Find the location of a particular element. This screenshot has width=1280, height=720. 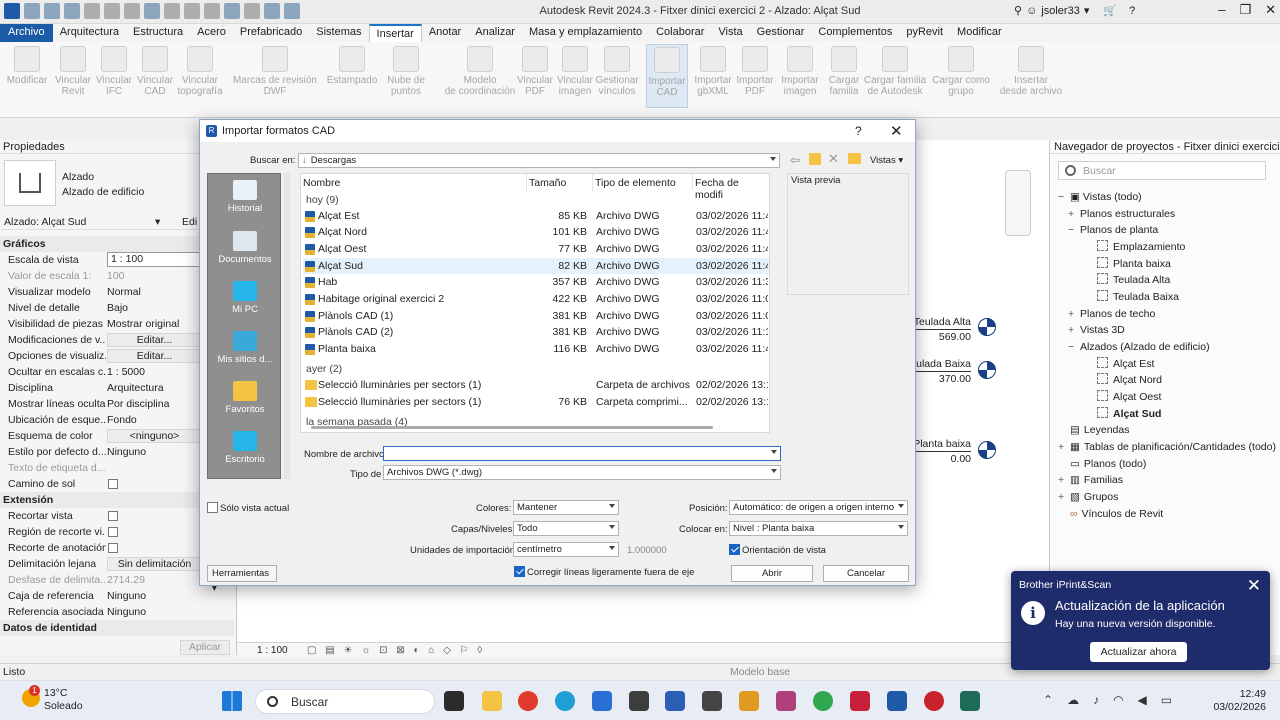

tab-modificar: Modificar is located at coordinates (979, 33).